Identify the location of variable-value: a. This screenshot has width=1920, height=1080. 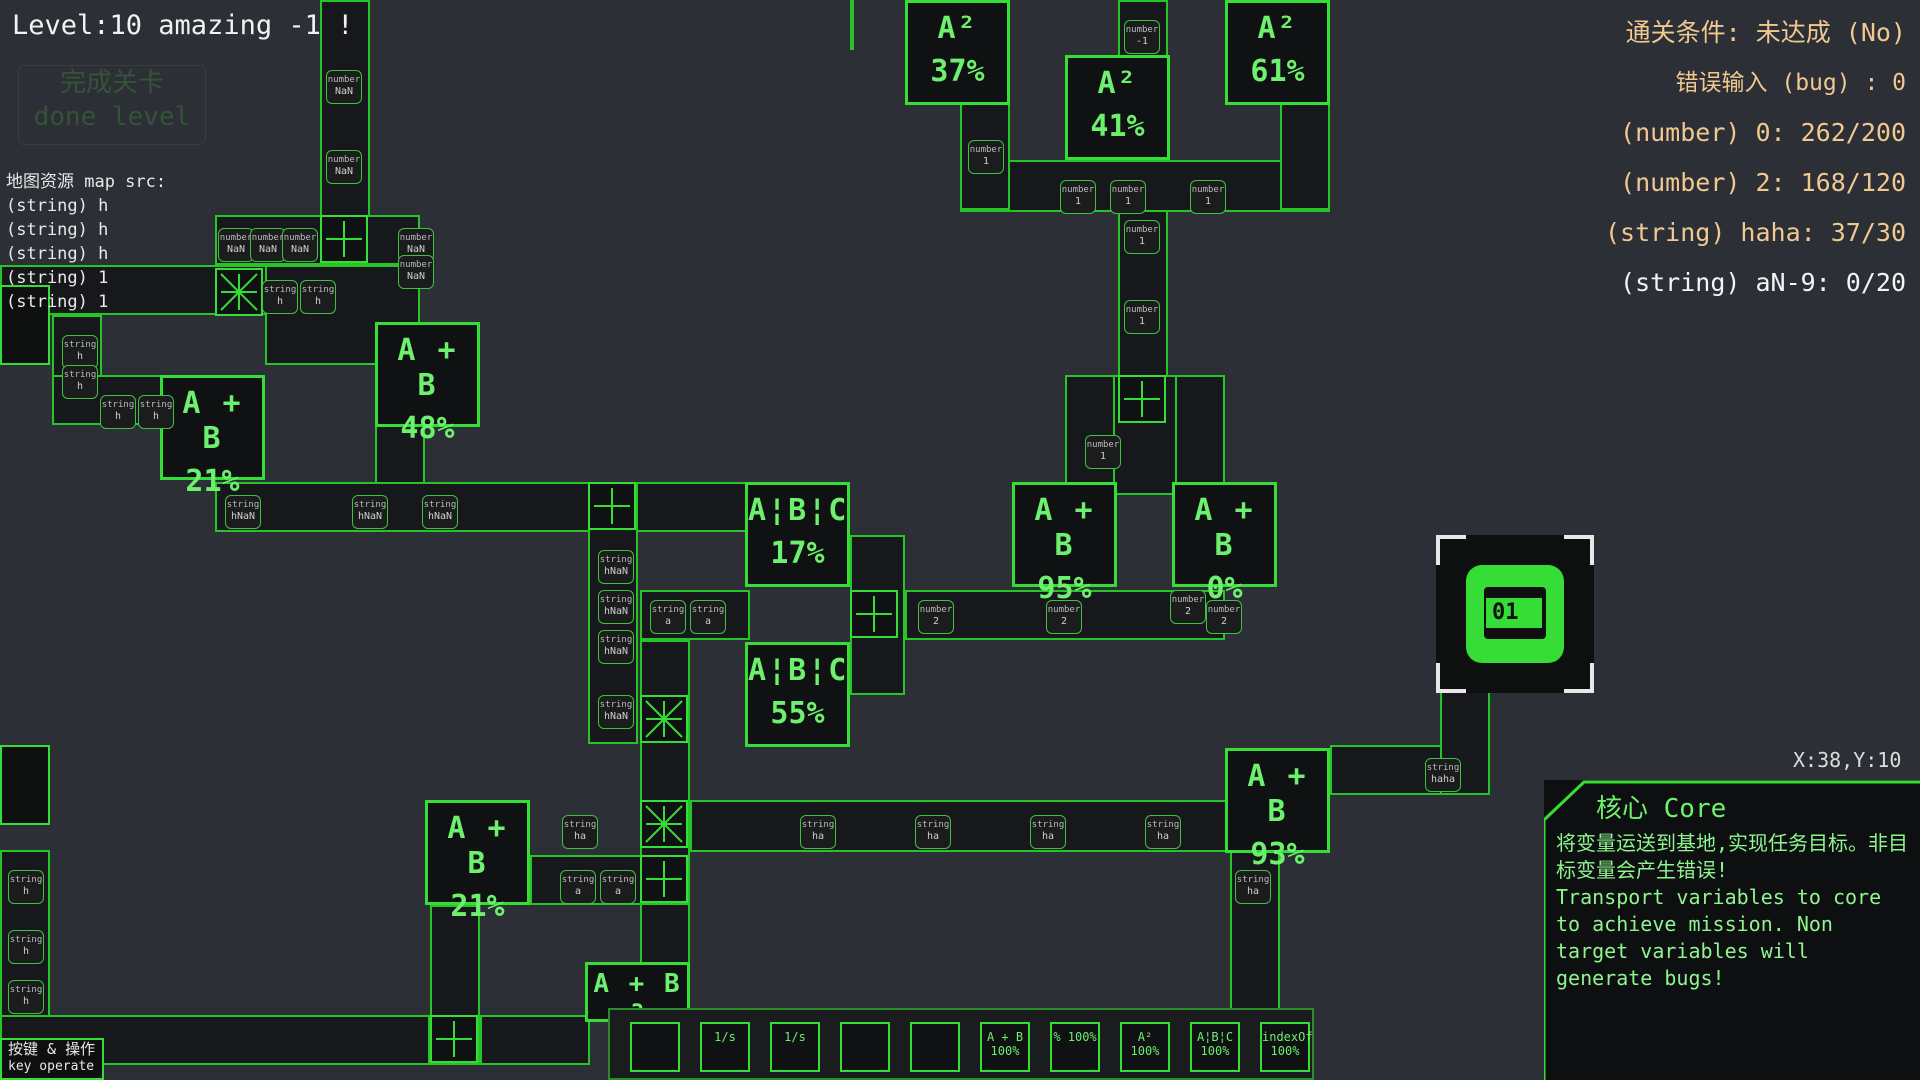
(618, 891).